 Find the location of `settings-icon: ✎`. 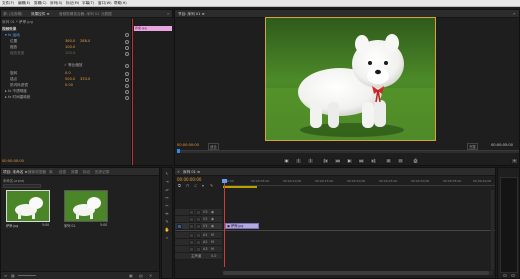

settings-icon: ✎ is located at coordinates (211, 185).